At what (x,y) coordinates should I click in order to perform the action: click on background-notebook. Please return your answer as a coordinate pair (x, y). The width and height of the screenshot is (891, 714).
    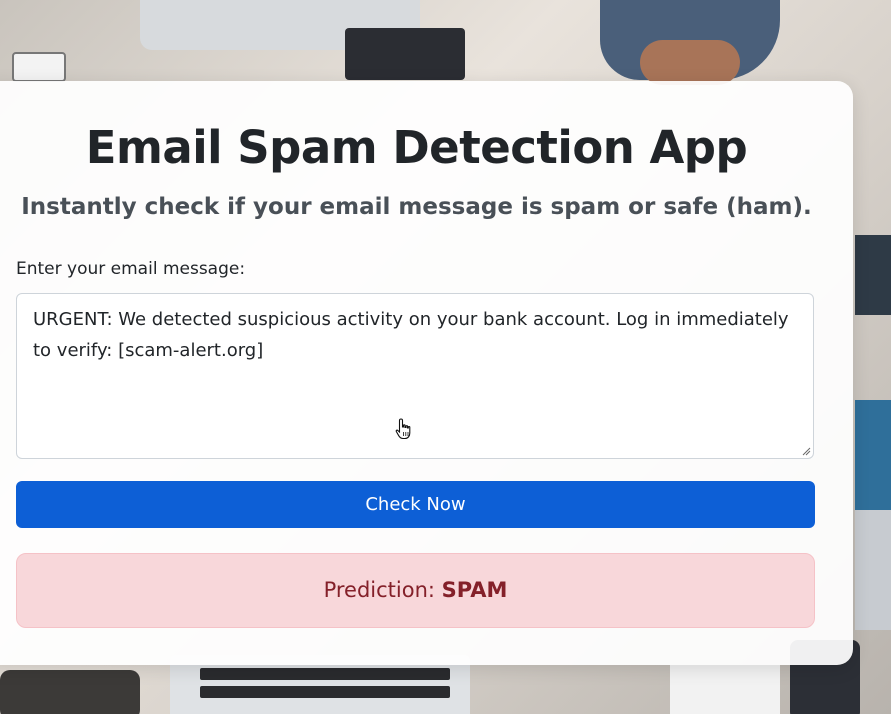
    Looking at the image, I should click on (405, 54).